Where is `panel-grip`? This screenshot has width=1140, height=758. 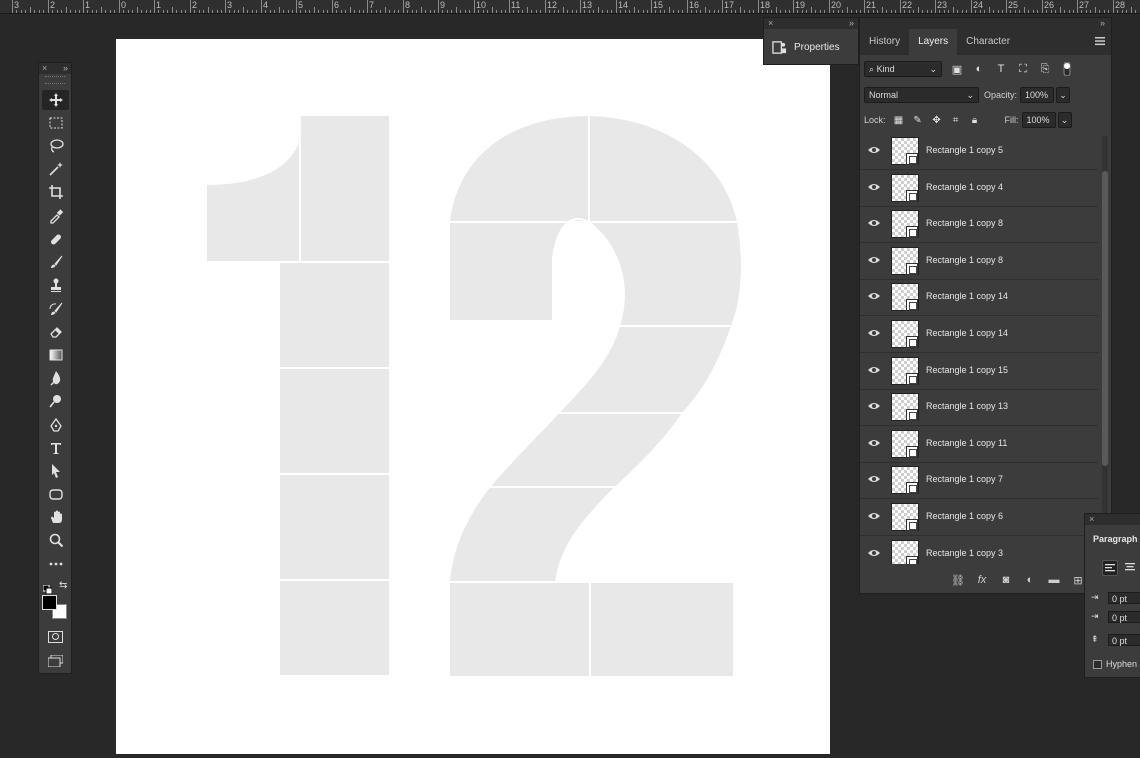 panel-grip is located at coordinates (55, 80).